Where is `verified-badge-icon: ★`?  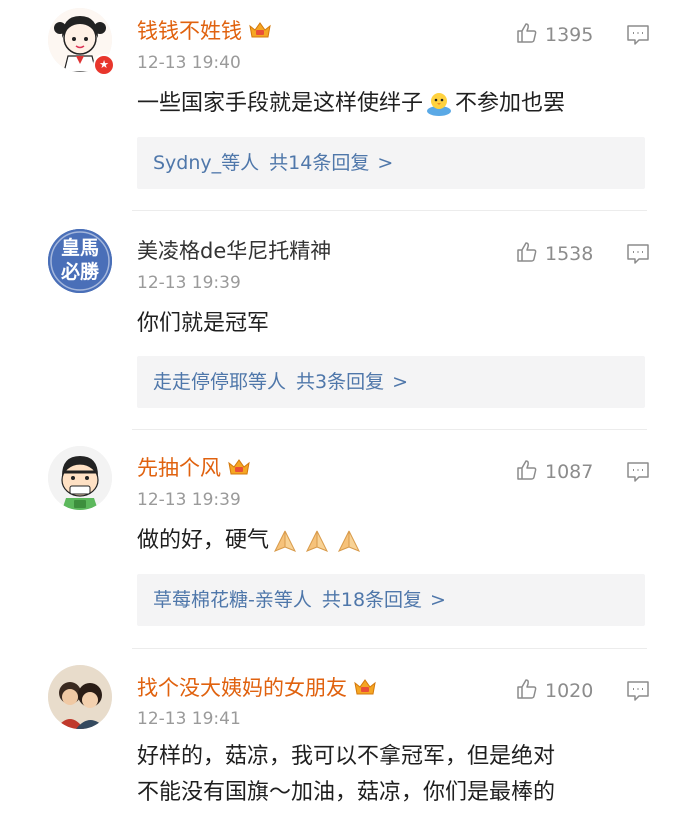
verified-badge-icon: ★ is located at coordinates (104, 65).